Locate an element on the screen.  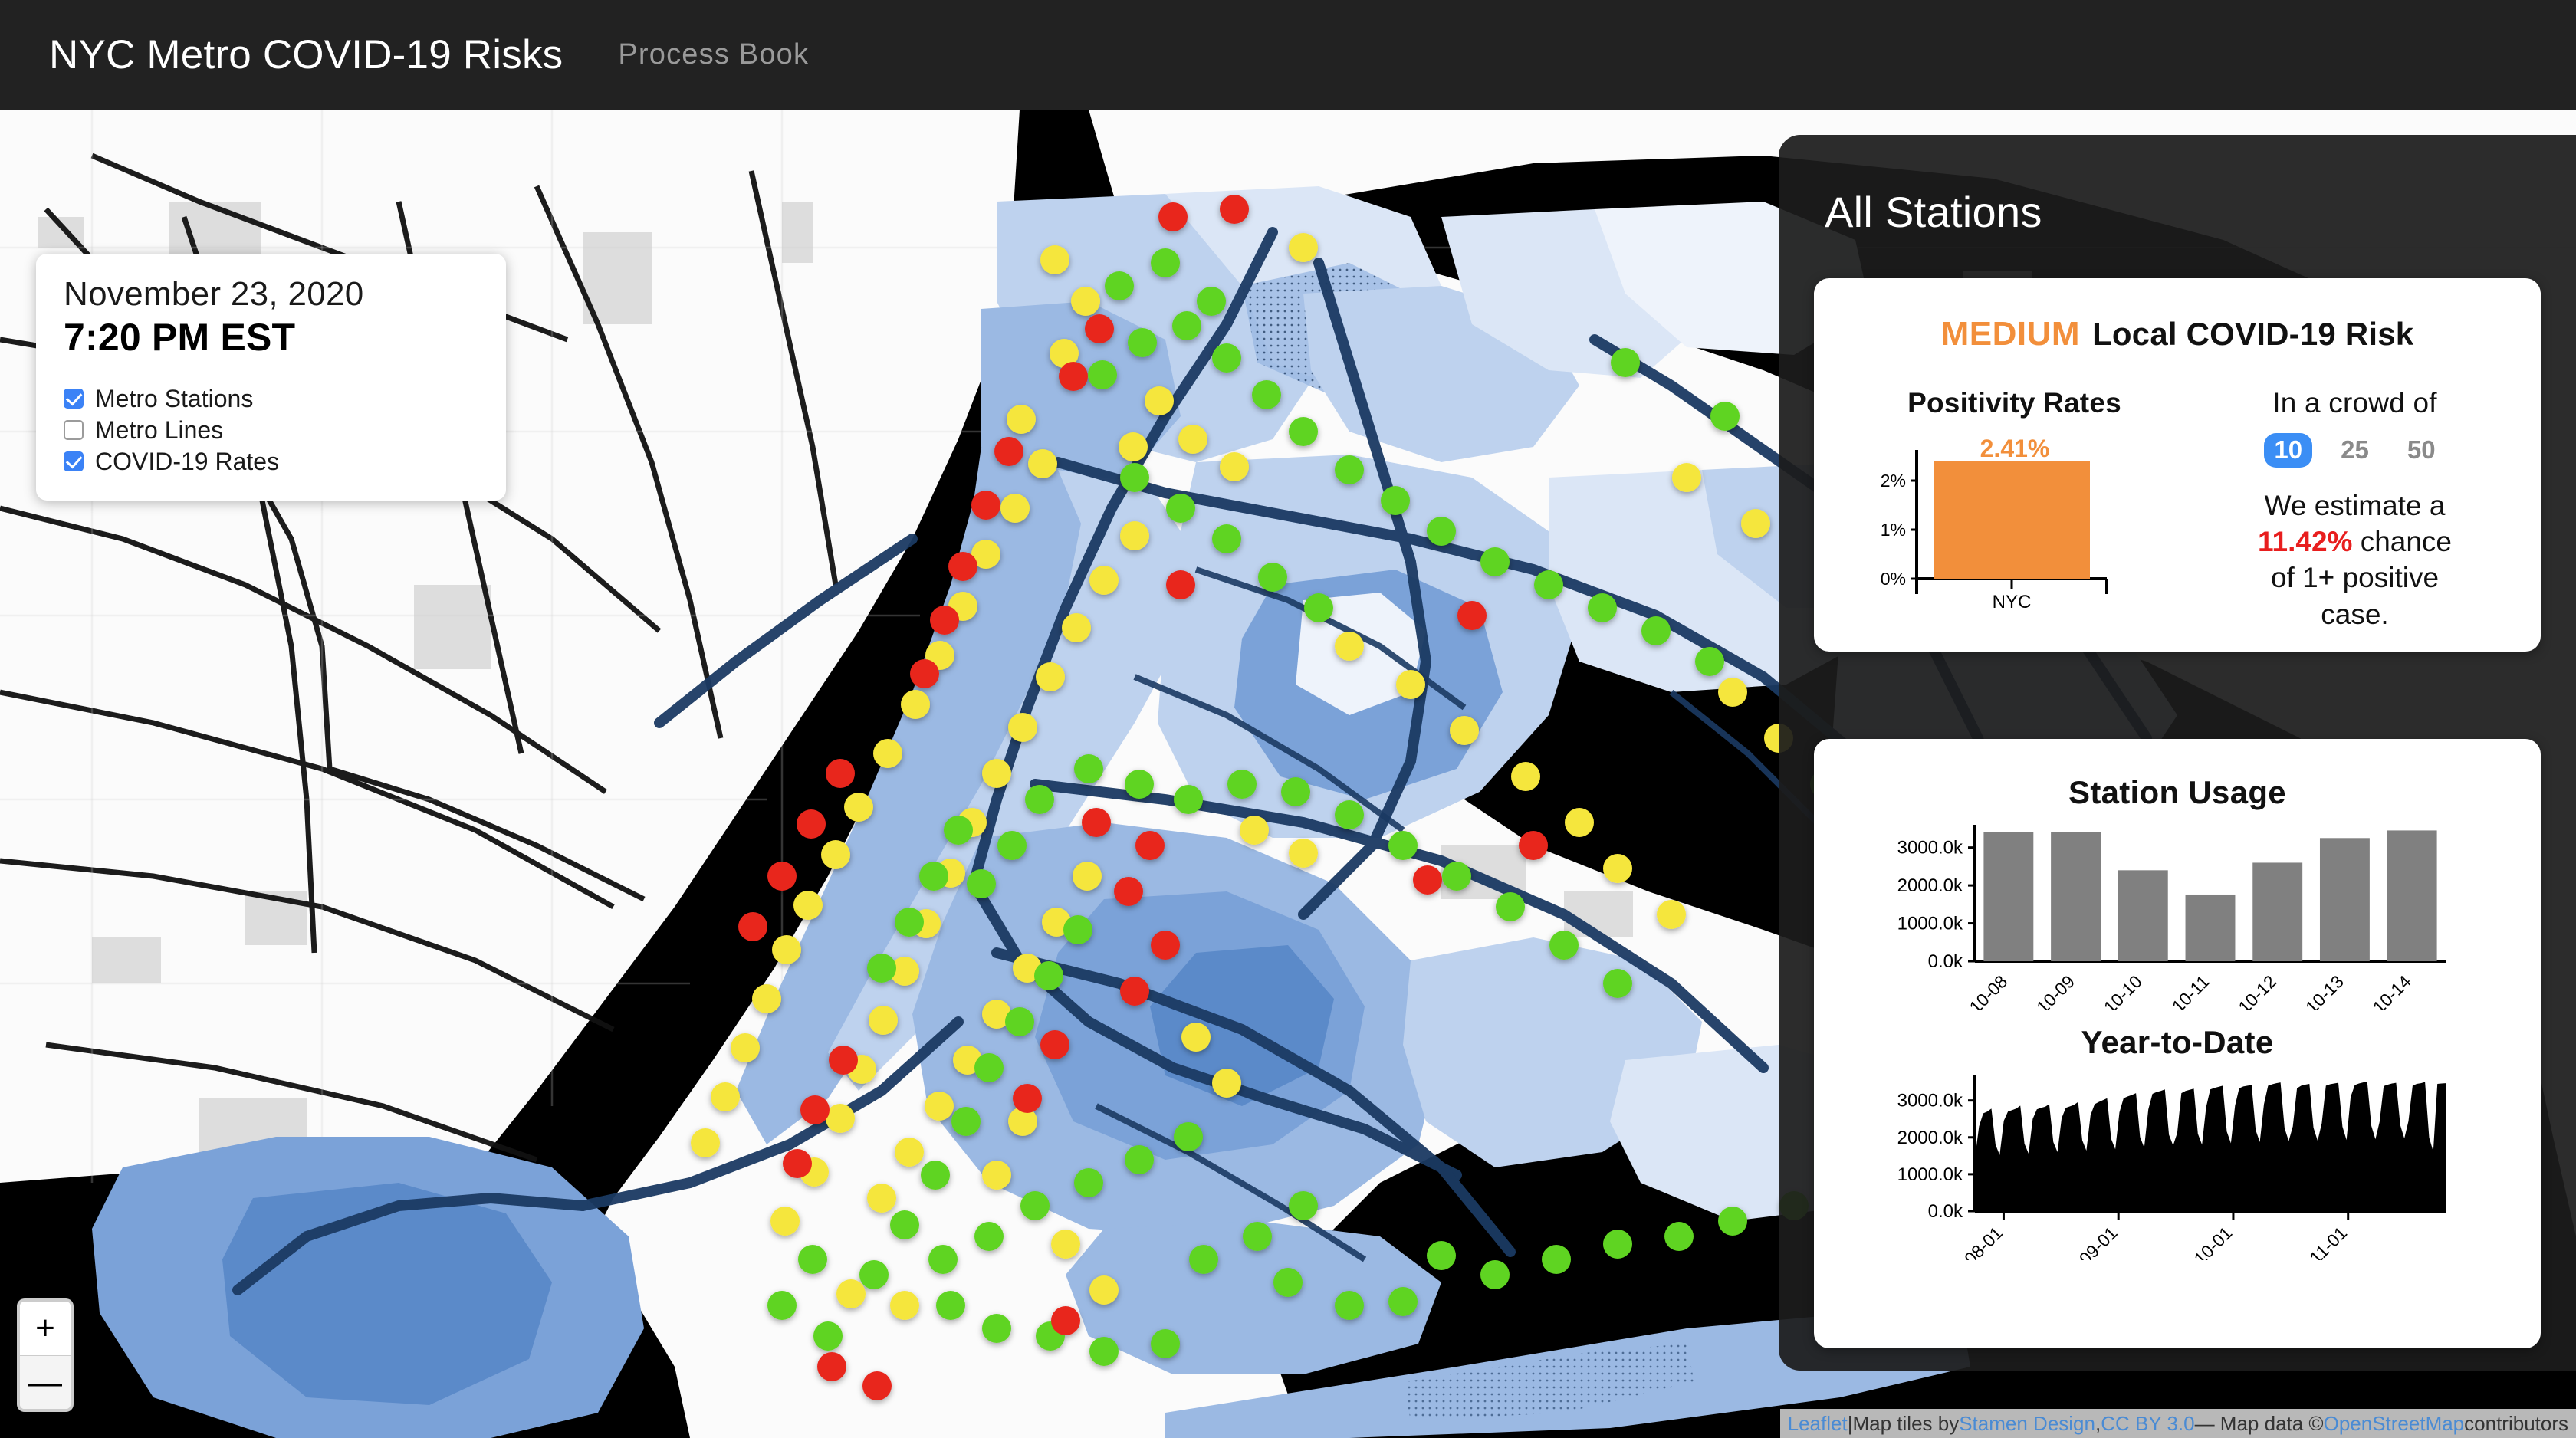
attribution-license-link: CC BY 3.0 is located at coordinates (2147, 1424).